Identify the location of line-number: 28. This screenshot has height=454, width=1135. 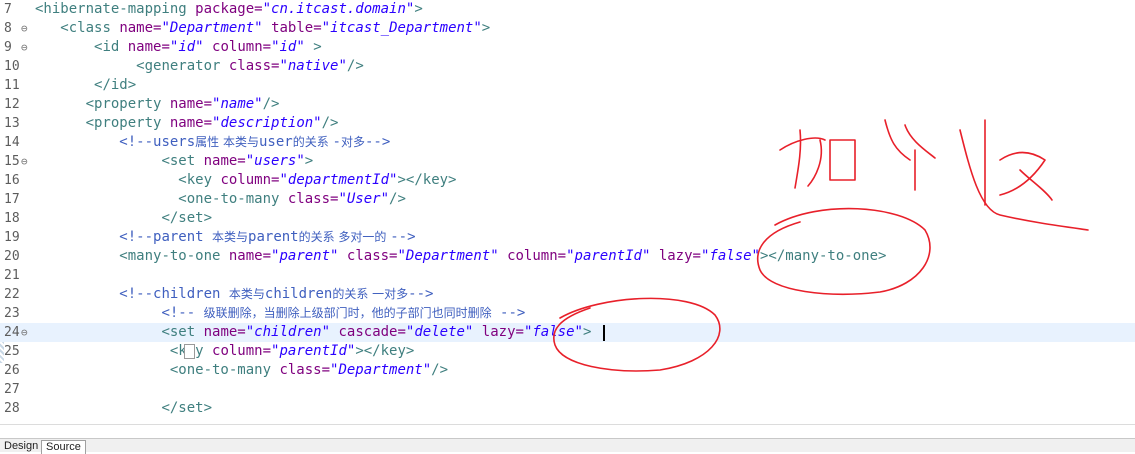
(12, 408).